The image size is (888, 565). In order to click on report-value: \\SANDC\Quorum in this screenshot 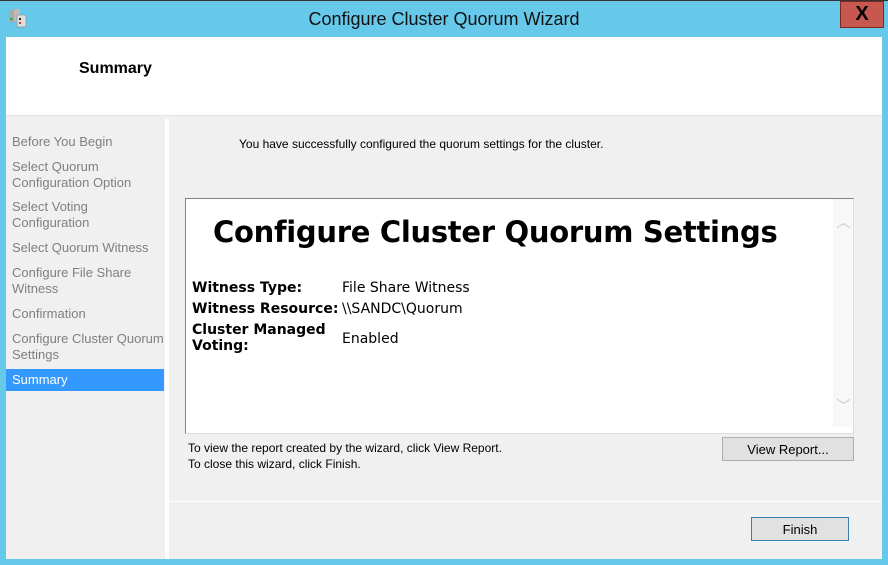, I will do `click(402, 309)`.